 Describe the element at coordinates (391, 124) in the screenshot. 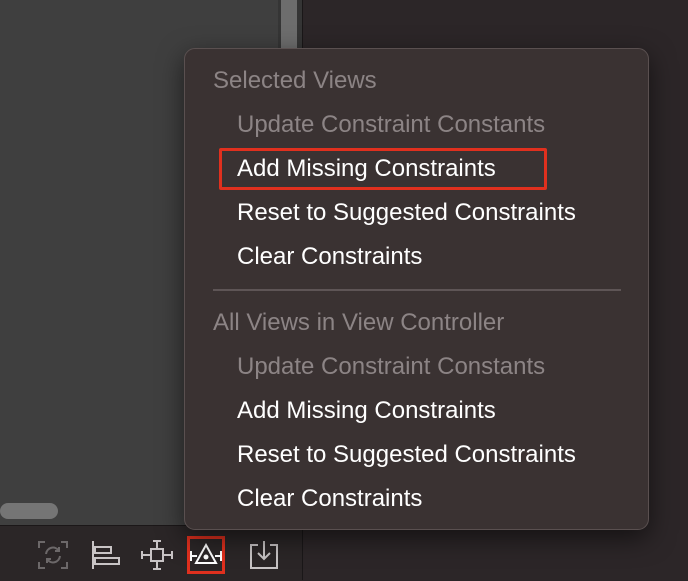

I see `menu-item-update-constraint-constants-selected: Update Constraint Constants` at that location.